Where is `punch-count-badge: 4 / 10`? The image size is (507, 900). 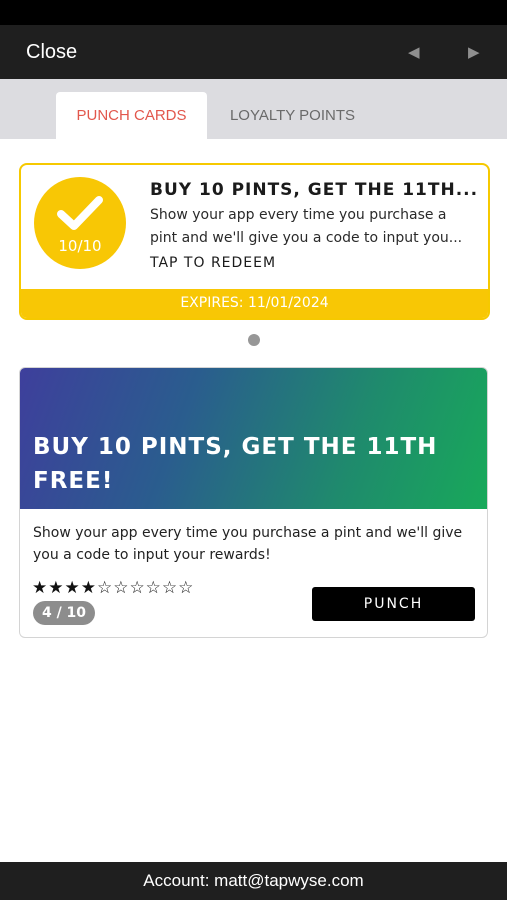 punch-count-badge: 4 / 10 is located at coordinates (64, 613).